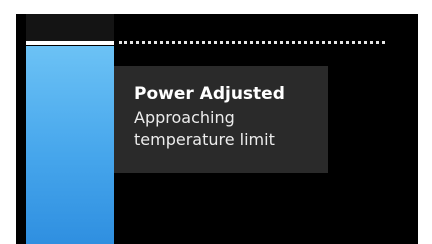 The image size is (432, 244). I want to click on limit-line-marker, so click(70, 43).